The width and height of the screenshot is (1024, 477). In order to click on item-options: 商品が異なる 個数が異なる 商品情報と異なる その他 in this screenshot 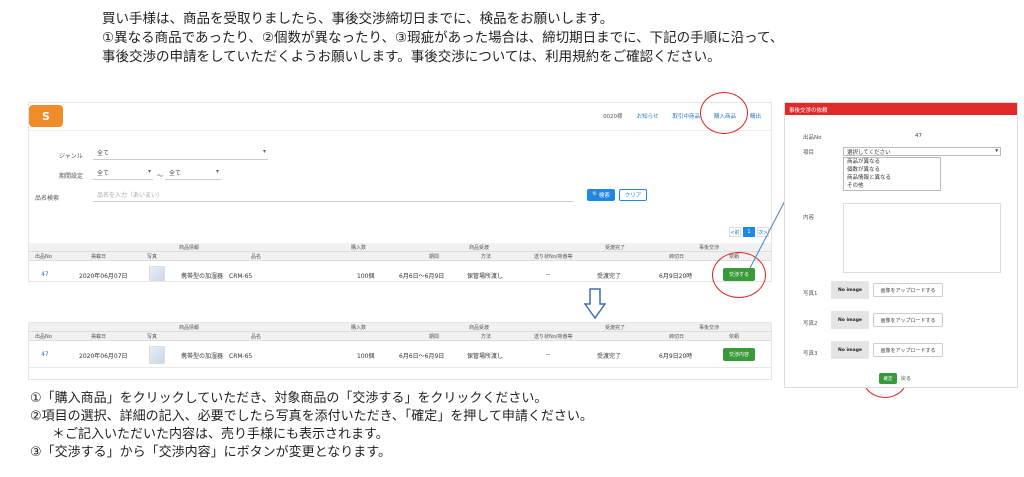, I will do `click(892, 174)`.